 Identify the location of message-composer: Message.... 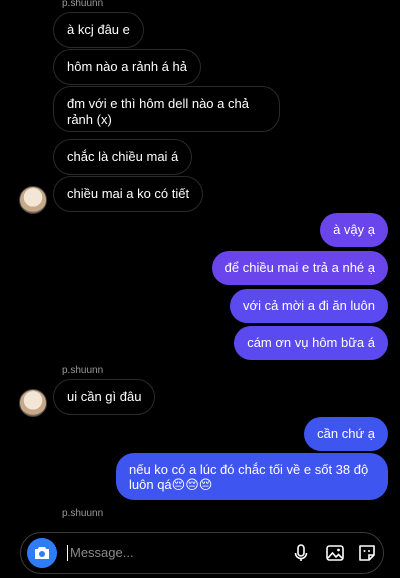
(202, 553).